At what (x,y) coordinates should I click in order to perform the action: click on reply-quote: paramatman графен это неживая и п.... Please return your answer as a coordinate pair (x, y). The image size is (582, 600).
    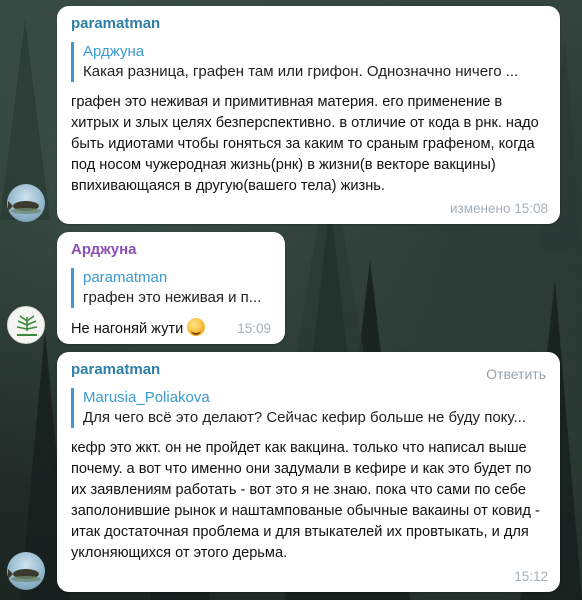
    Looking at the image, I should click on (173, 288).